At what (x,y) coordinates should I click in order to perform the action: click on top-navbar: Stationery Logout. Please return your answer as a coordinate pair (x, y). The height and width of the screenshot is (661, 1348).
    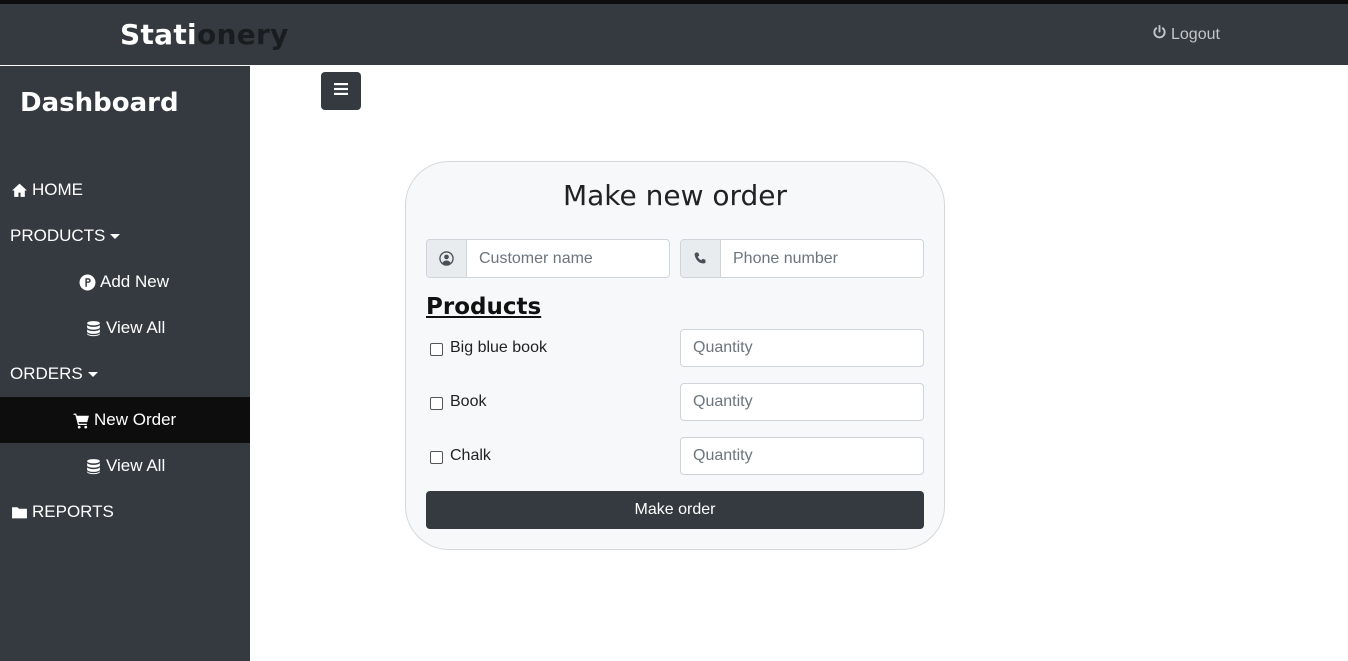
    Looking at the image, I should click on (674, 34).